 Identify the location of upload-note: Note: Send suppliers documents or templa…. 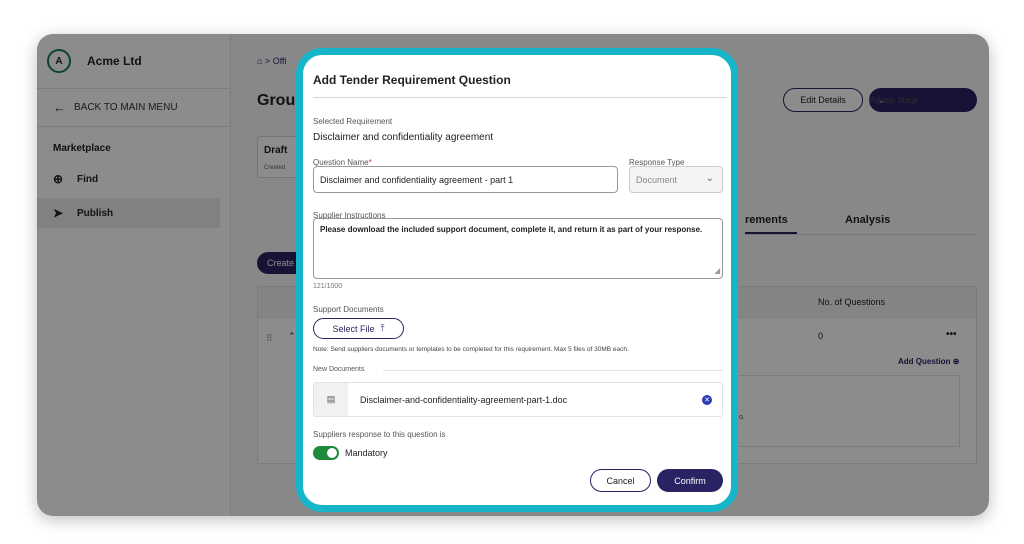
(471, 349).